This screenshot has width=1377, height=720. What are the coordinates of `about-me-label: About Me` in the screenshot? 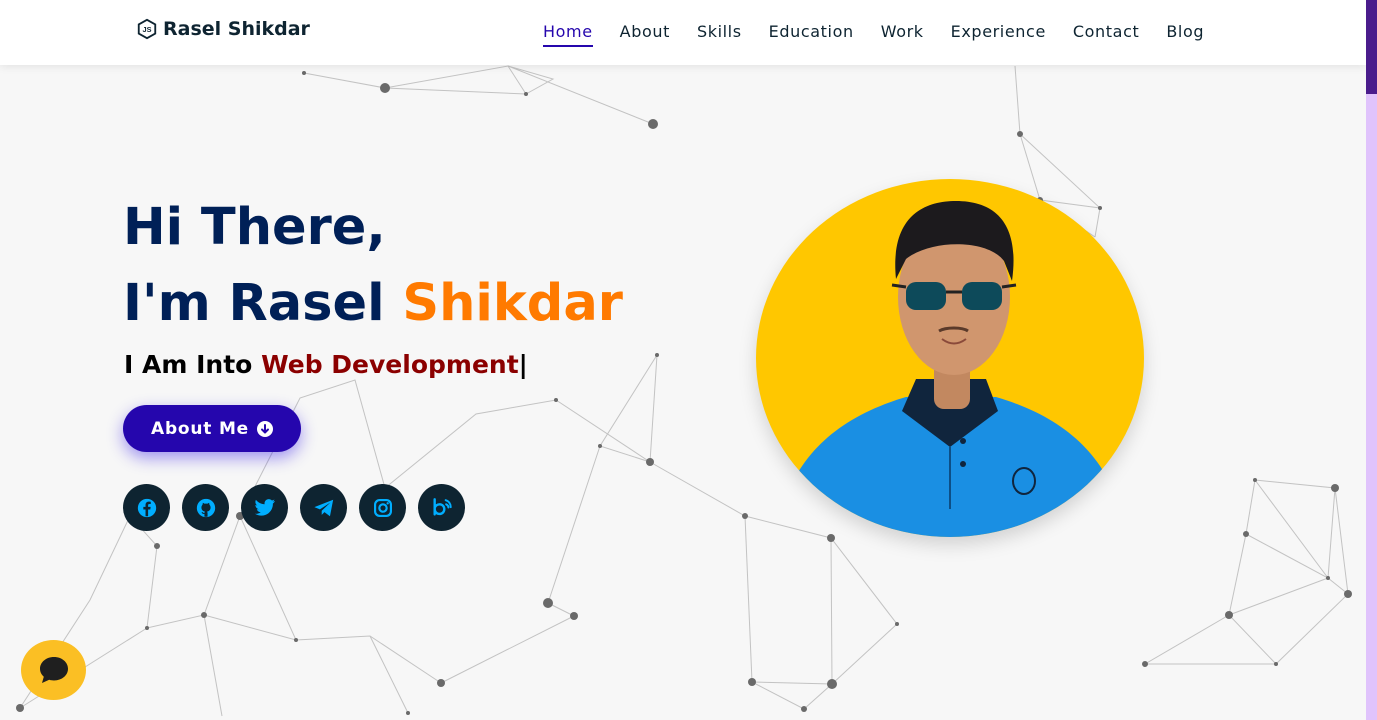 It's located at (200, 428).